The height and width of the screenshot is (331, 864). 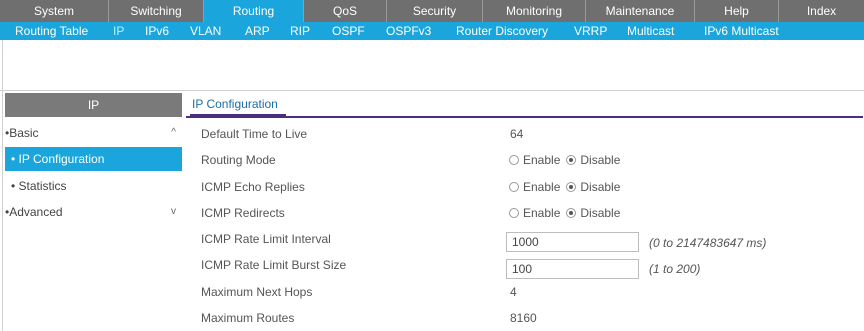 What do you see at coordinates (524, 117) in the screenshot?
I see `title-rule` at bounding box center [524, 117].